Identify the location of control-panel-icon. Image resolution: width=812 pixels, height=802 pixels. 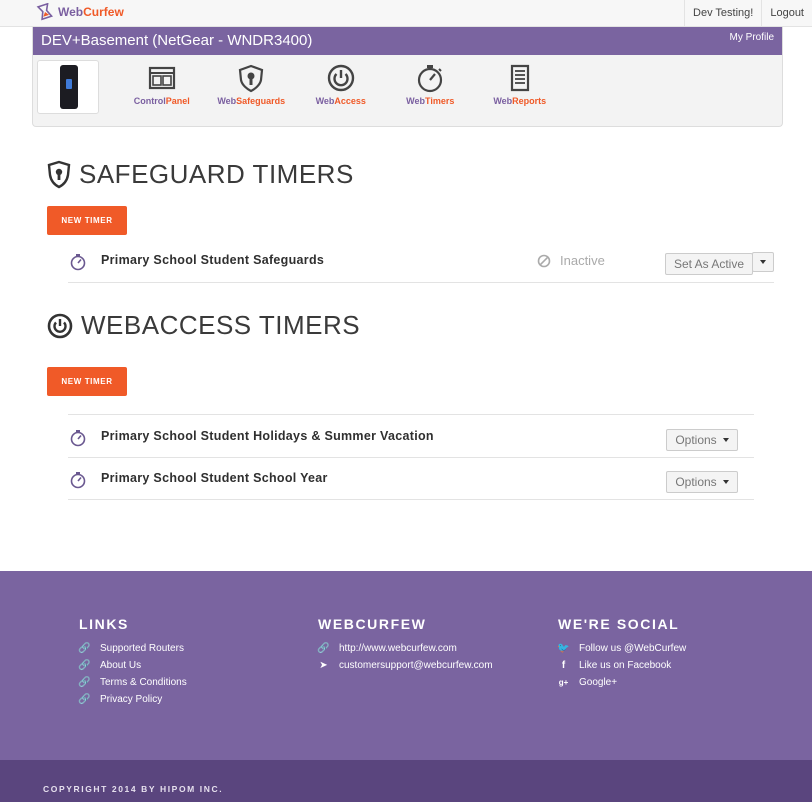
(161, 78).